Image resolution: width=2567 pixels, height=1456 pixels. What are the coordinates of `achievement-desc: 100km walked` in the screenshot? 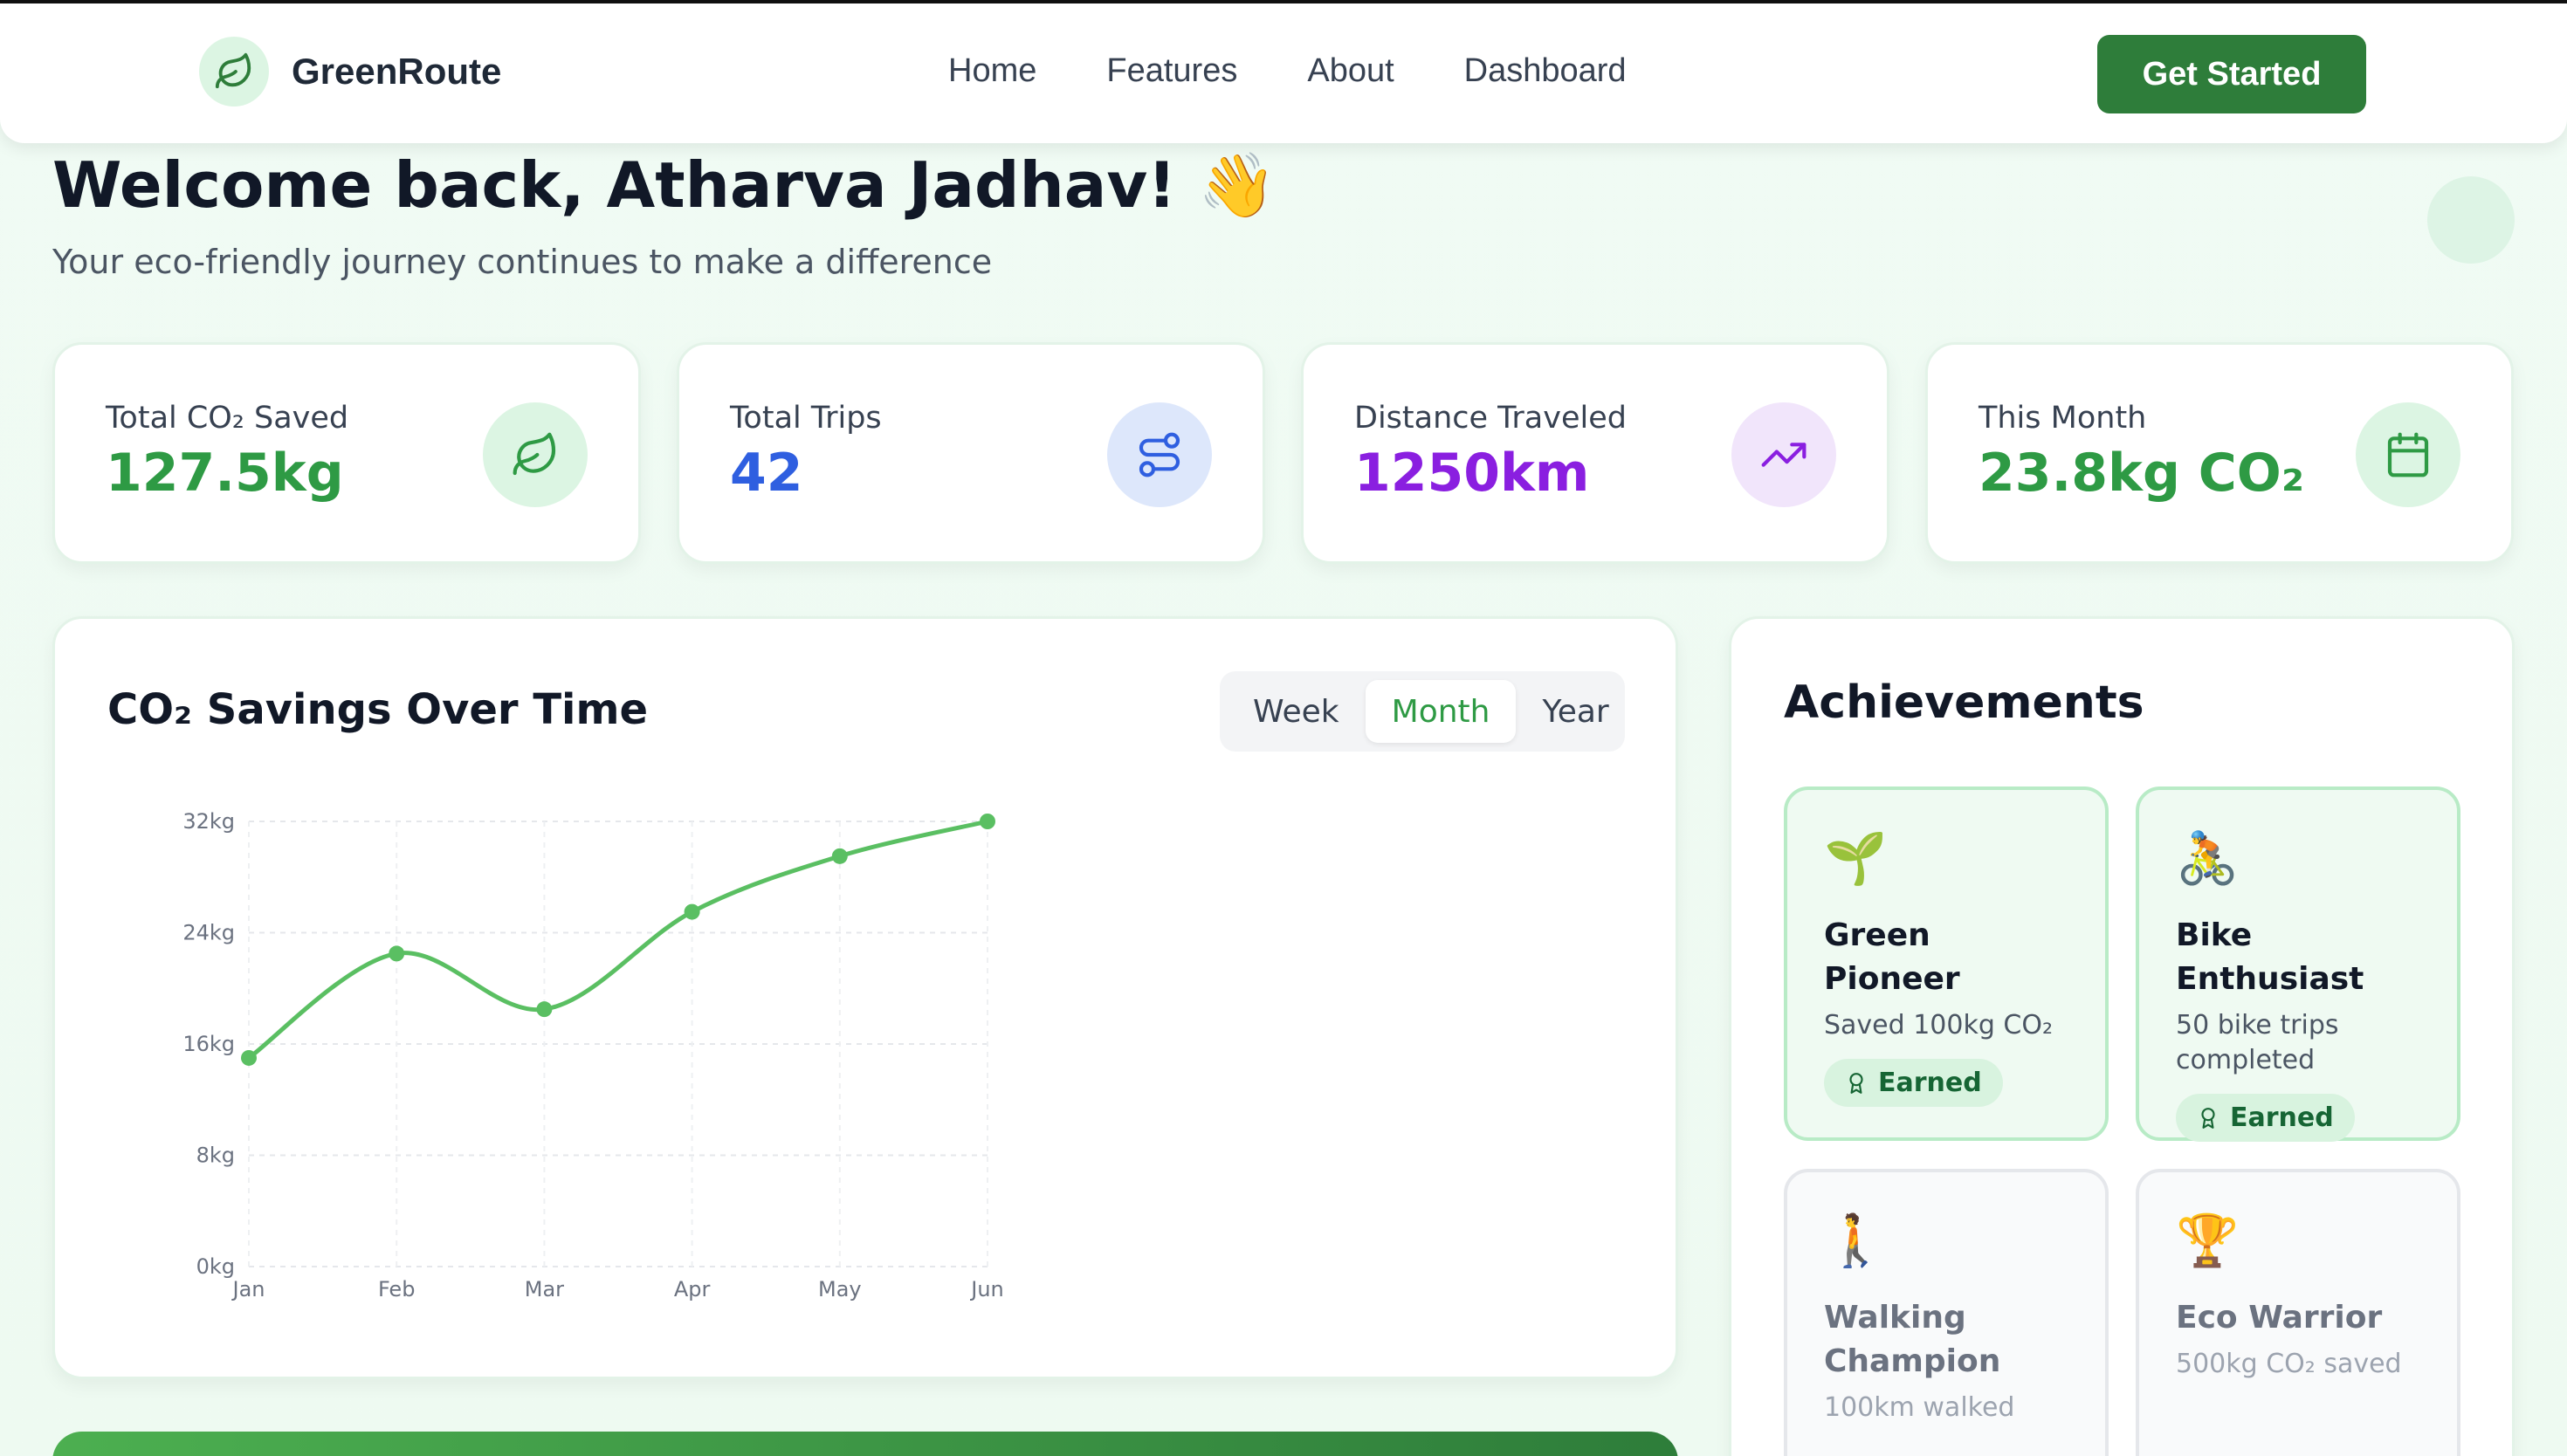 It's located at (1919, 1407).